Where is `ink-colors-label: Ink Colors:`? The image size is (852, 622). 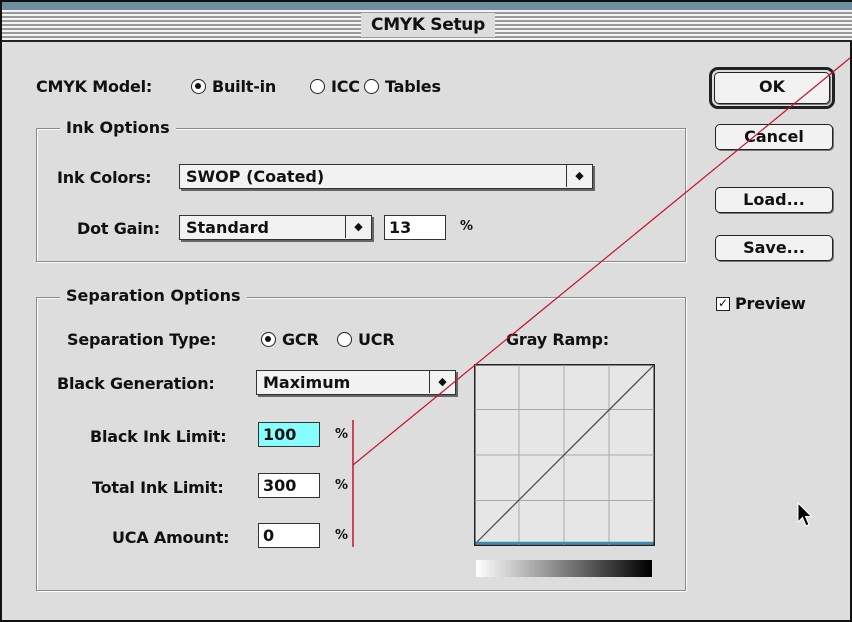 ink-colors-label: Ink Colors: is located at coordinates (104, 177).